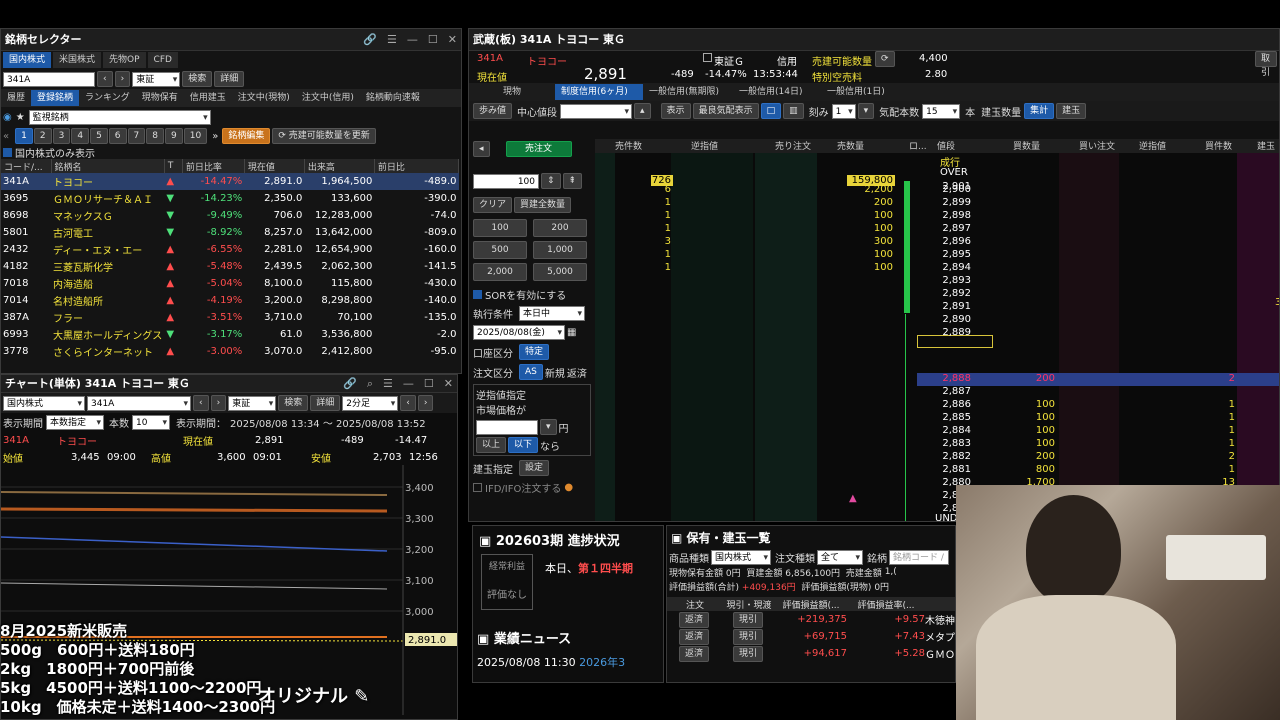 This screenshot has height=720, width=1280. What do you see at coordinates (599, 92) in the screenshot?
I see `tab-seido: 制度信用(6ヶ月)` at bounding box center [599, 92].